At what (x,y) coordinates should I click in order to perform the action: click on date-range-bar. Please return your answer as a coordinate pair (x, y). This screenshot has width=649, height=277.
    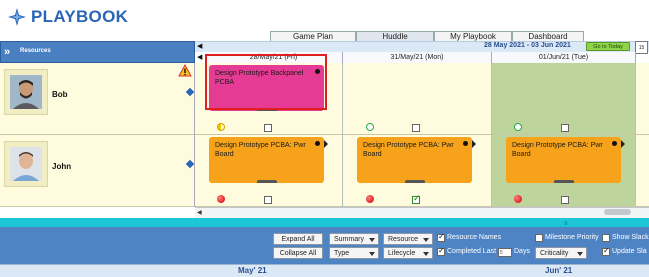
    Looking at the image, I should click on (422, 46).